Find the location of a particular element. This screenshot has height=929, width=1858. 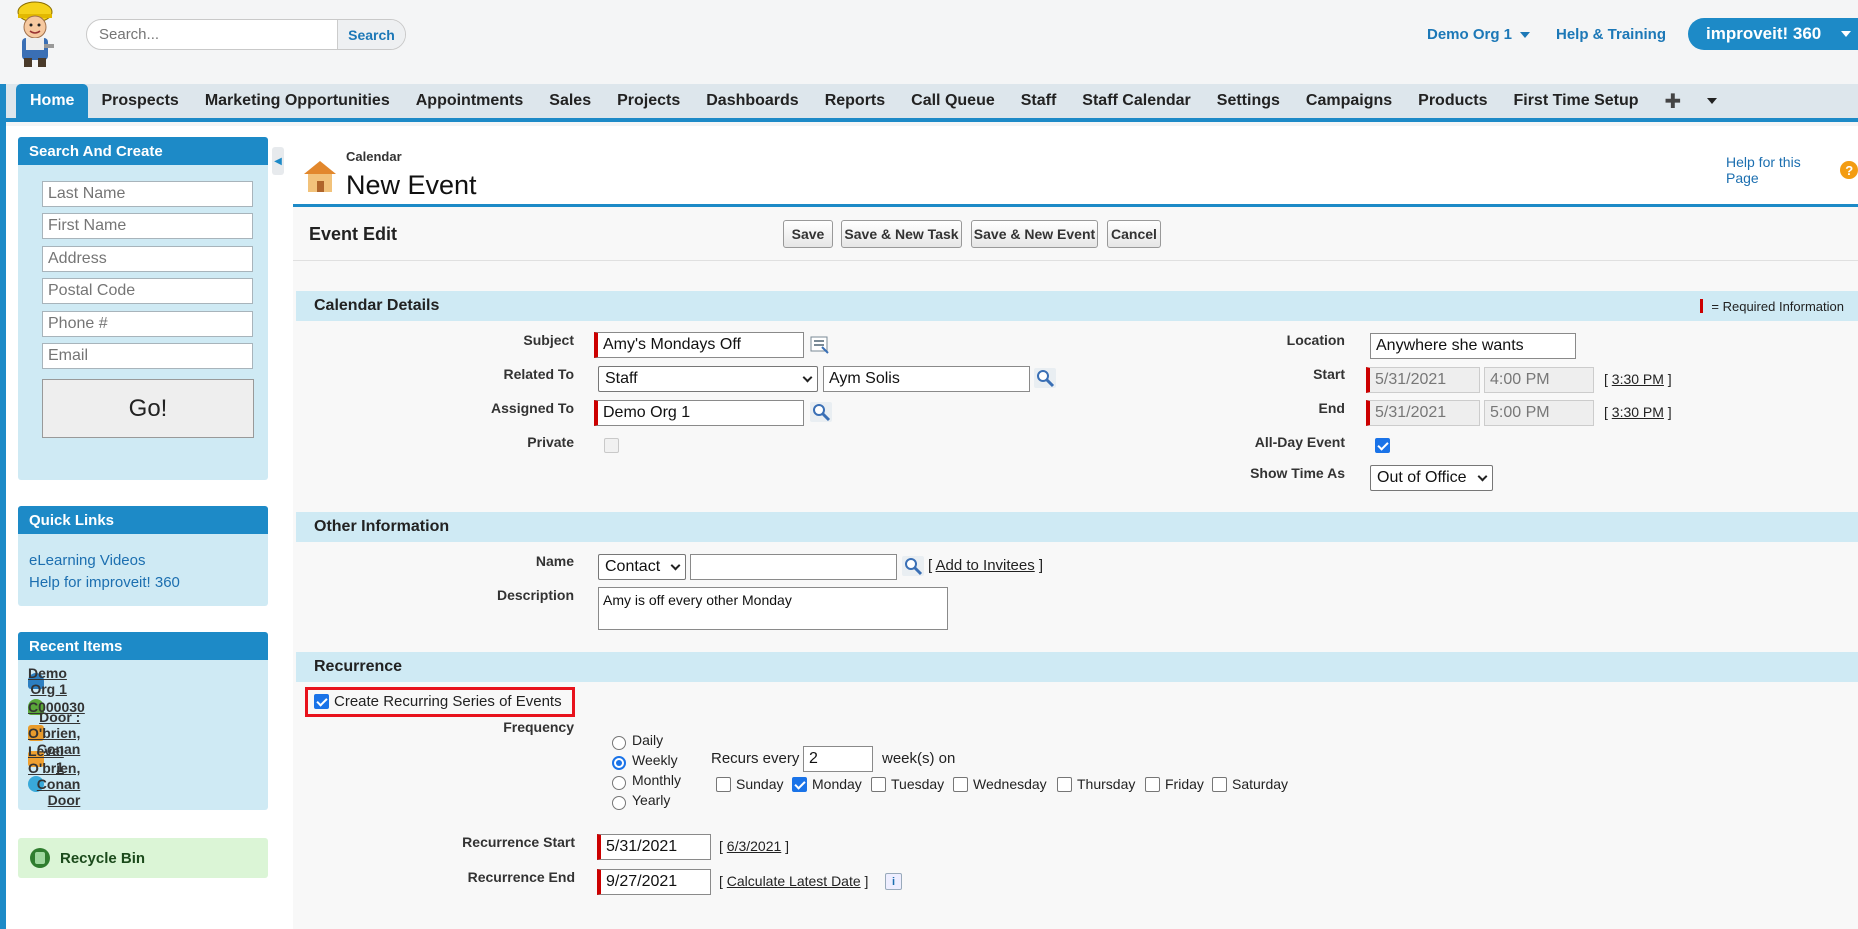

phone-field is located at coordinates (147, 324).